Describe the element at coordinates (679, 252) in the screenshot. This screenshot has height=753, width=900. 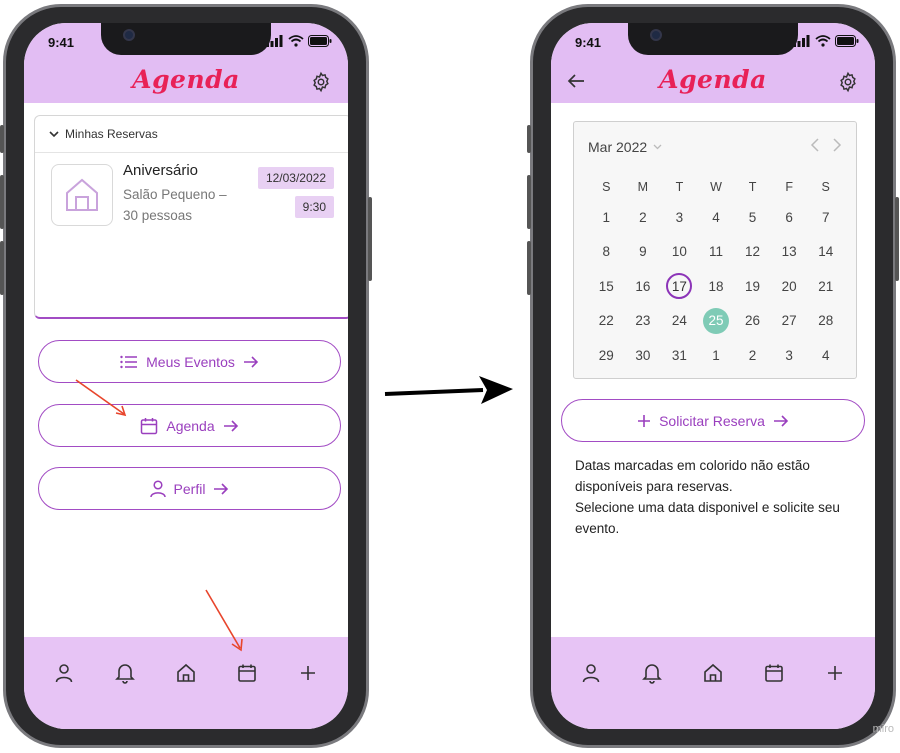
I see `calendar-day: 10` at that location.